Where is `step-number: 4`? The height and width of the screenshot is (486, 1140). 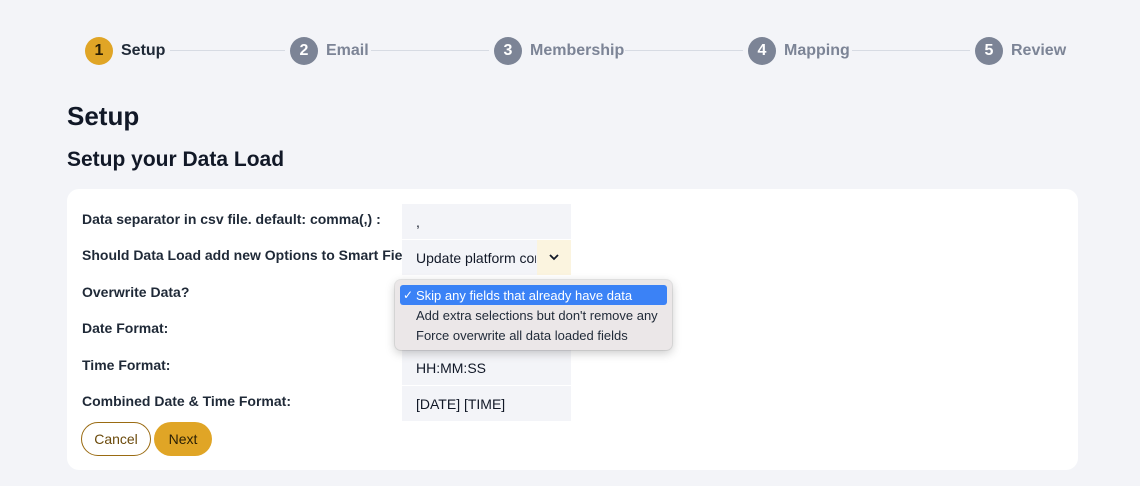
step-number: 4 is located at coordinates (762, 51).